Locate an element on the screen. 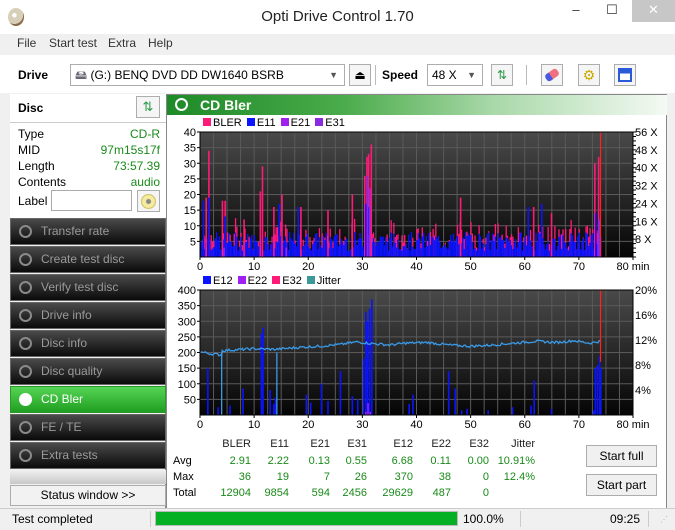 This screenshot has width=675, height=530. disc-title: Disc is located at coordinates (31, 108).